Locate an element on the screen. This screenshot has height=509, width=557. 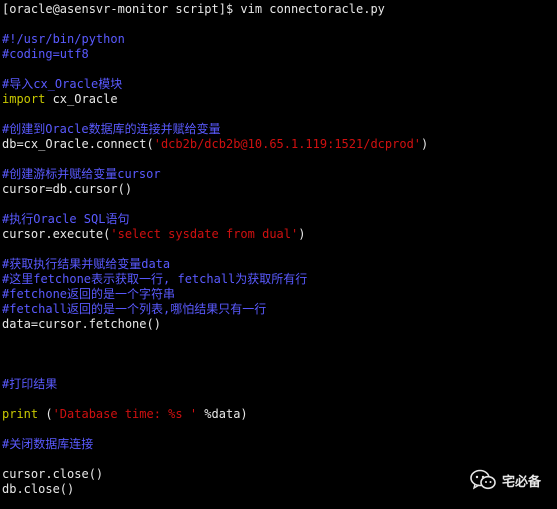
comment-cursor: #创建游标并赋给变量cursor is located at coordinates (81, 174).